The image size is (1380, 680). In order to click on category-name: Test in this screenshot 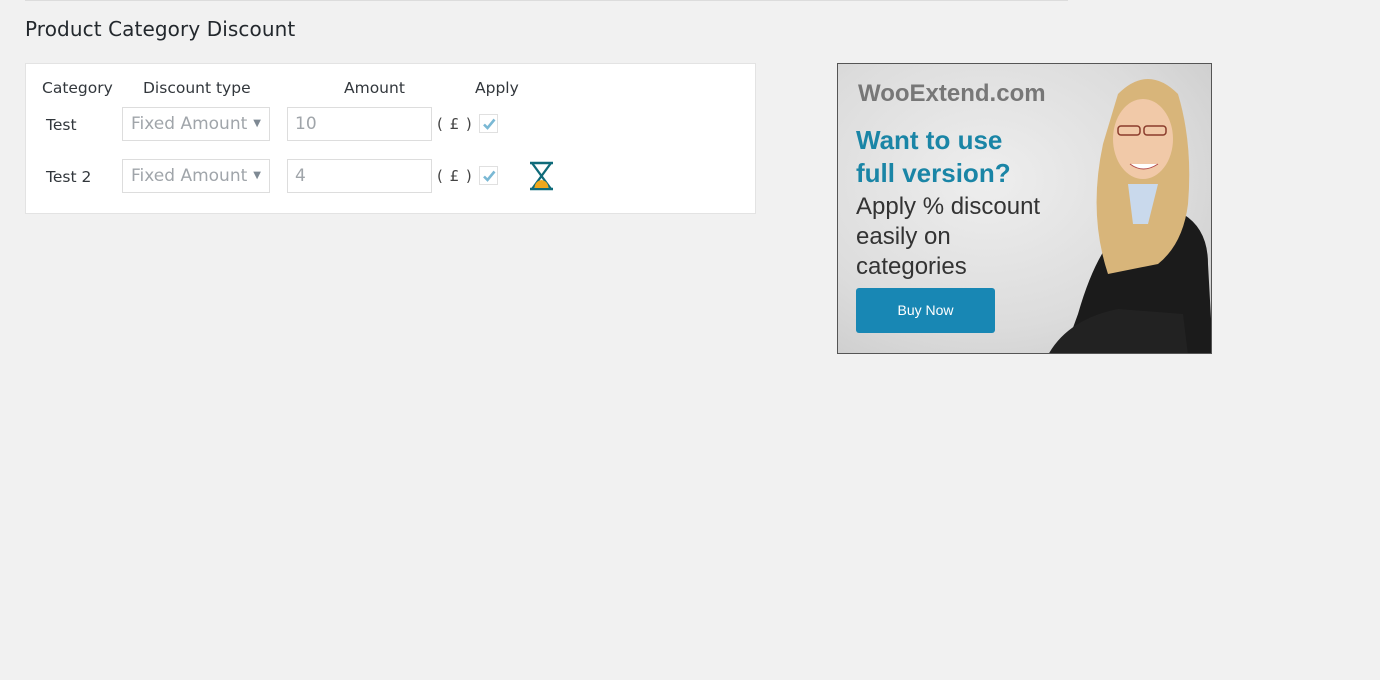, I will do `click(61, 125)`.